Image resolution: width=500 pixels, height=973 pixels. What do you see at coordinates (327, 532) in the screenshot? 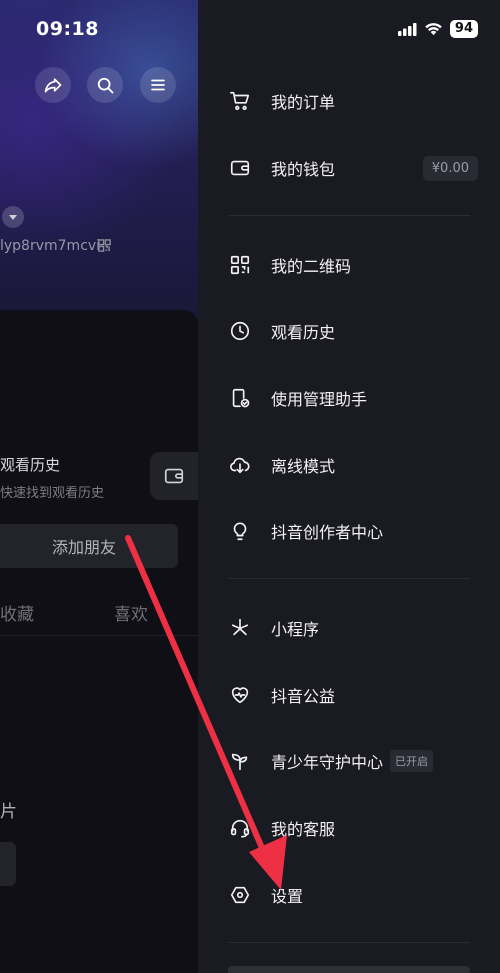
I see `menu-item-label: 抖音创作者中心` at bounding box center [327, 532].